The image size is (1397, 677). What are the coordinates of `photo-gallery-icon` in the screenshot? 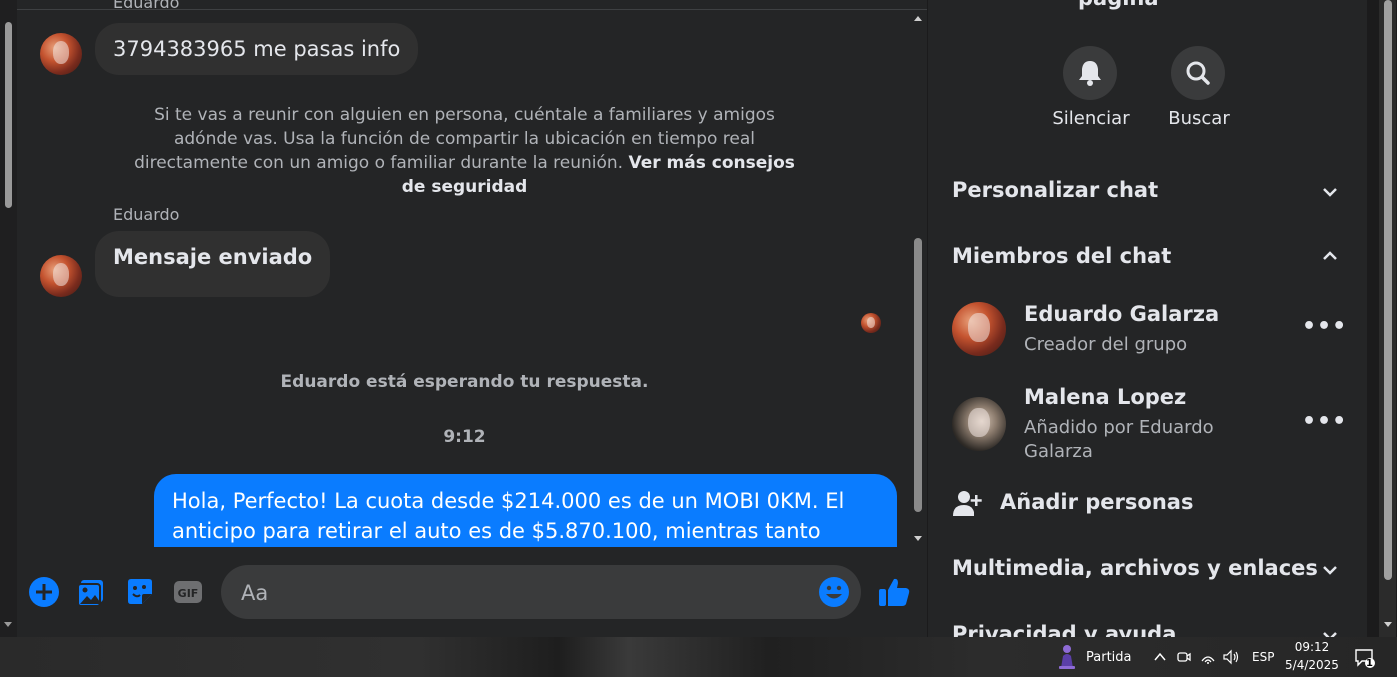 It's located at (92, 592).